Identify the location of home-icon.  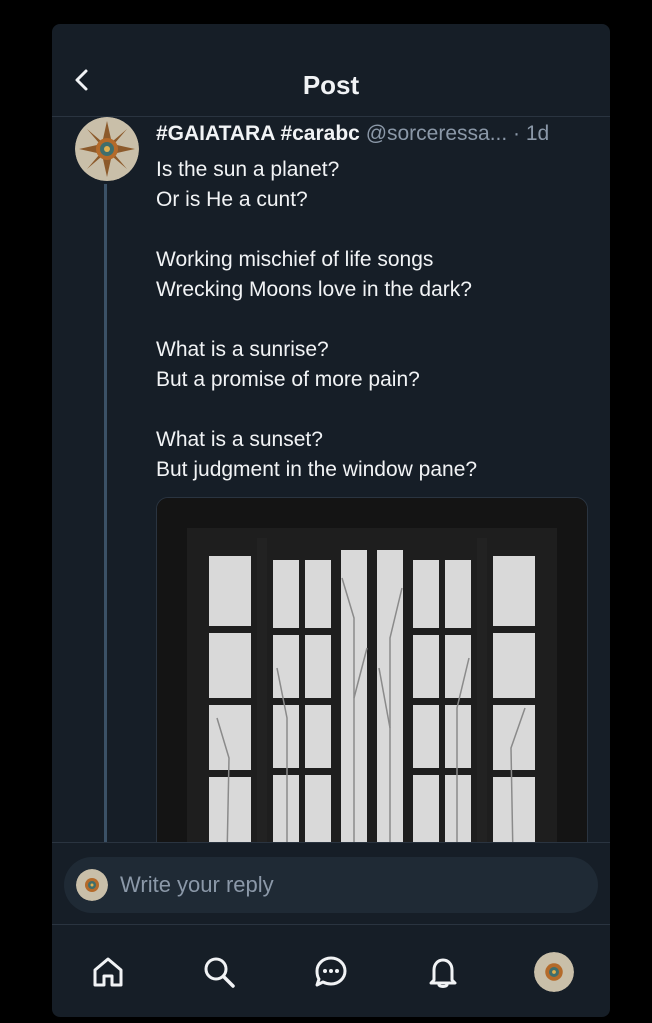
(108, 971).